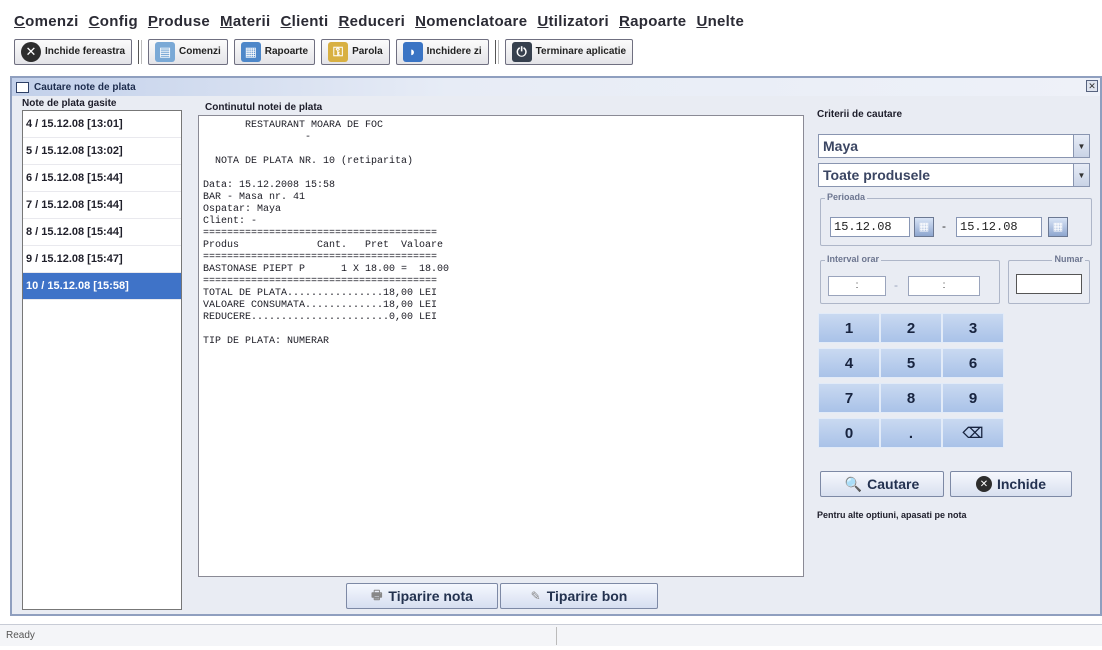  I want to click on list-item: 5 / 15.12.08 [13:02], so click(102, 151).